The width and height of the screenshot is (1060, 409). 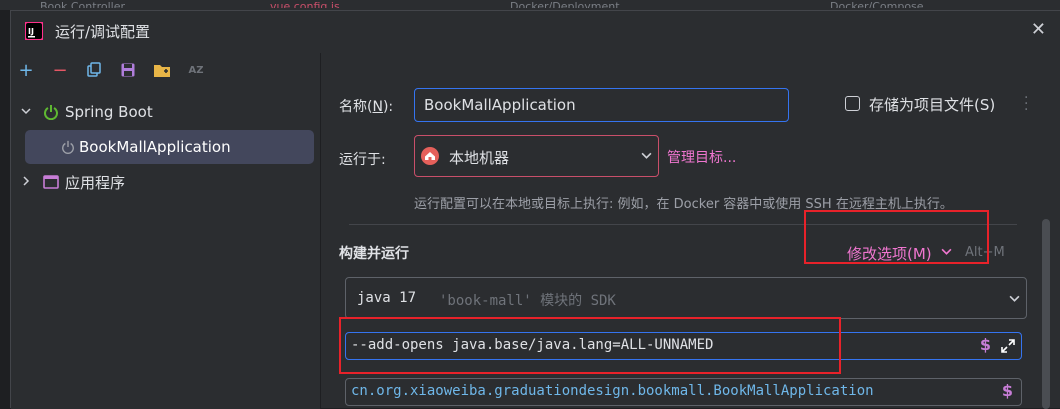 What do you see at coordinates (109, 112) in the screenshot?
I see `tree-group-label: Spring Boot` at bounding box center [109, 112].